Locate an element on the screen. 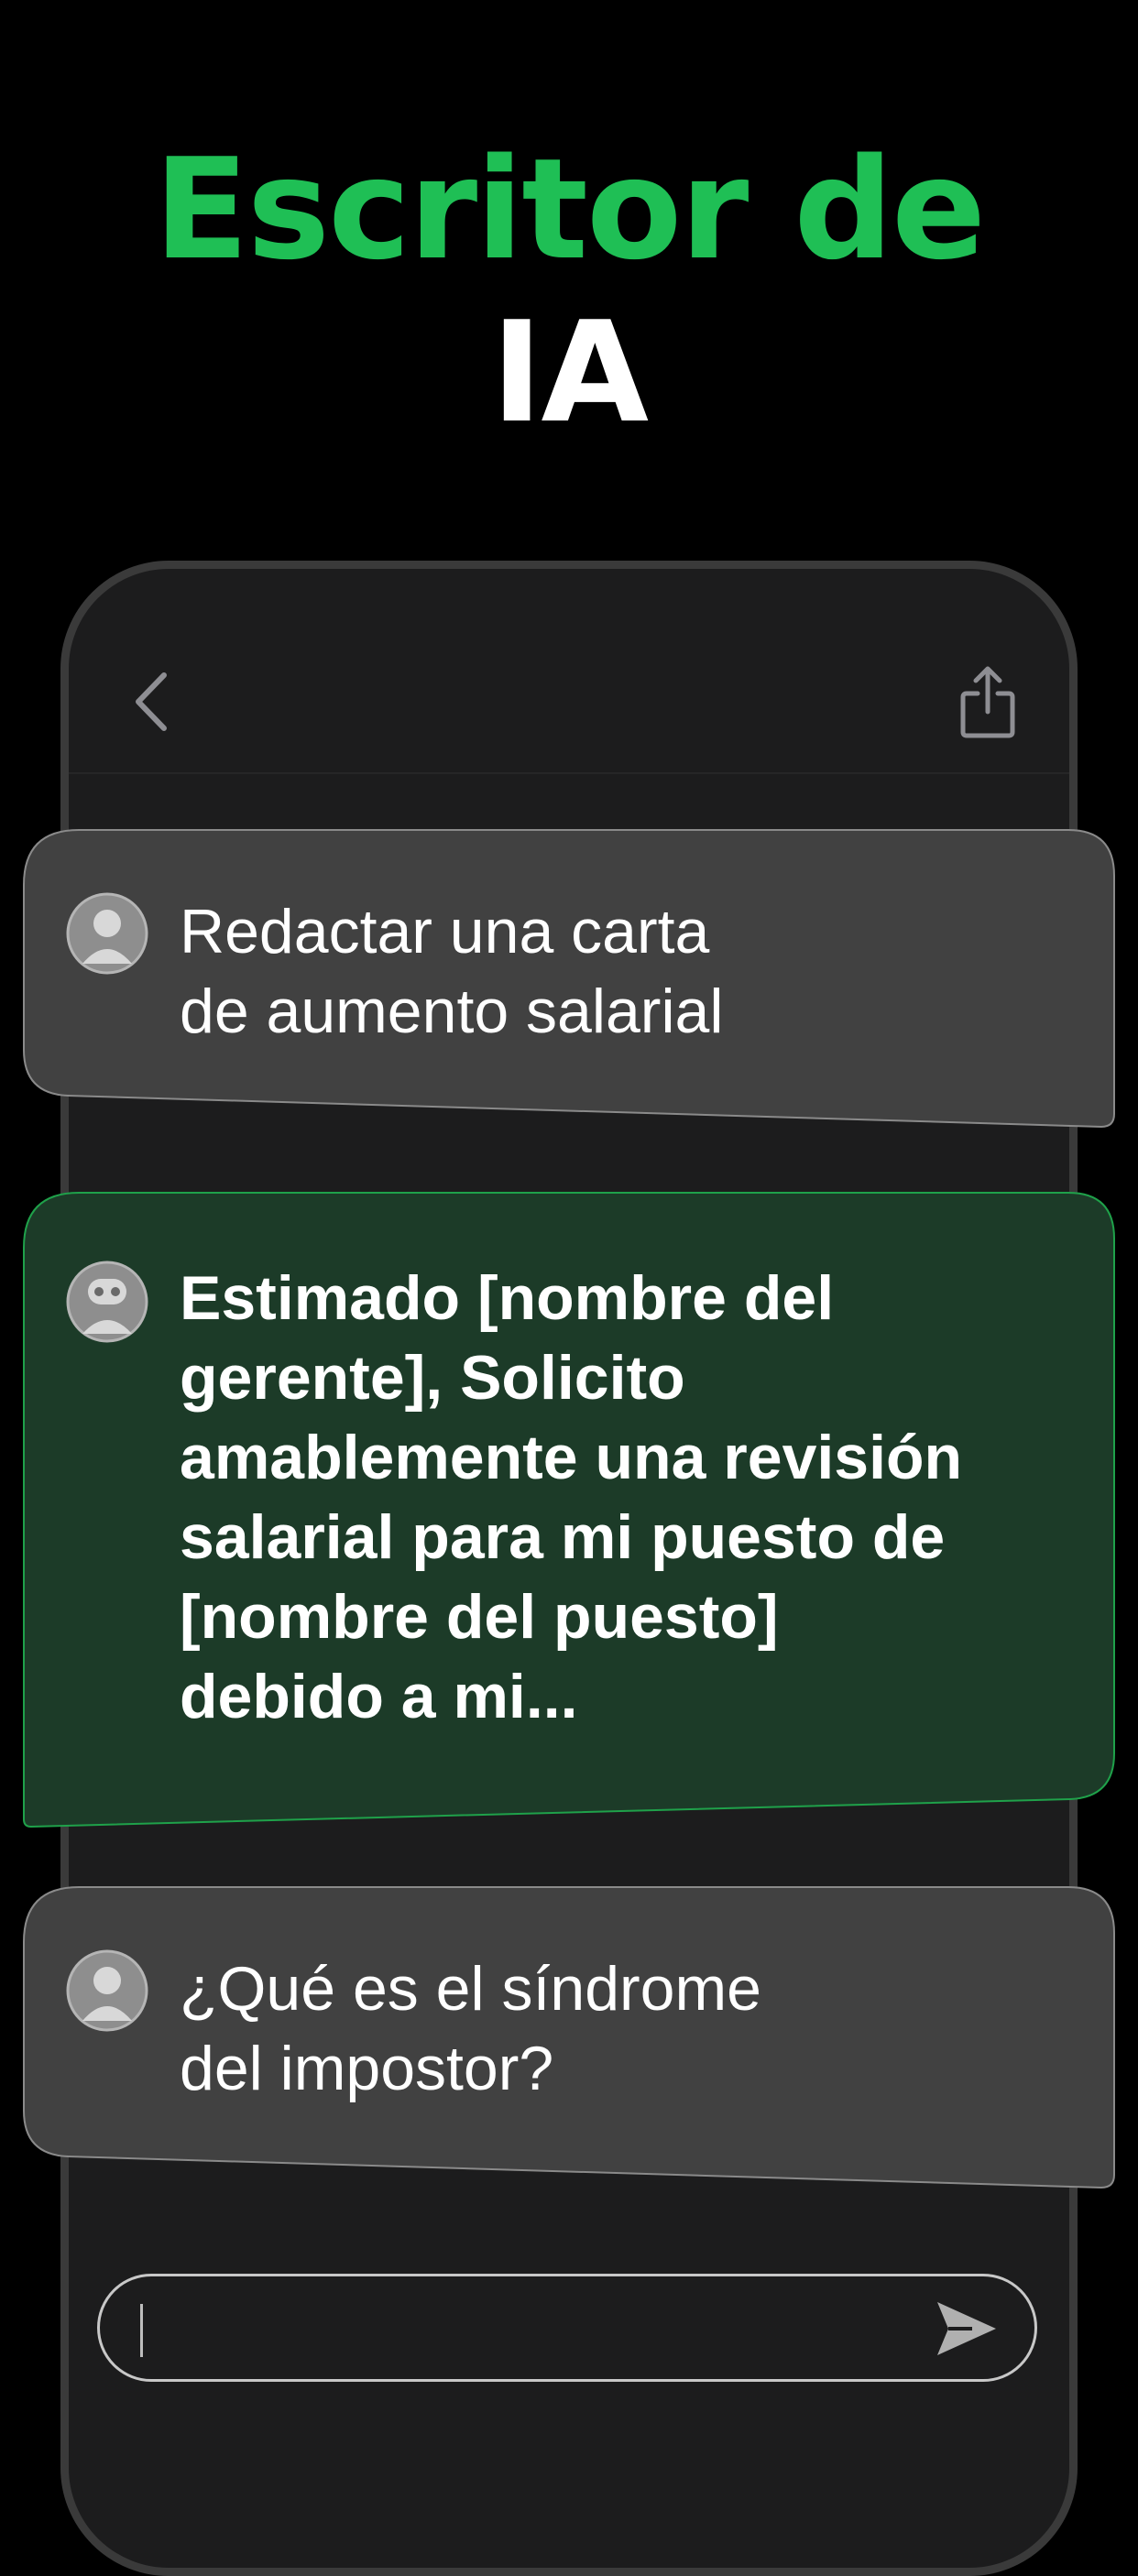 The image size is (1138, 2576). message-user-2: ¿Qué es el síndrome del impostor? is located at coordinates (569, 2038).